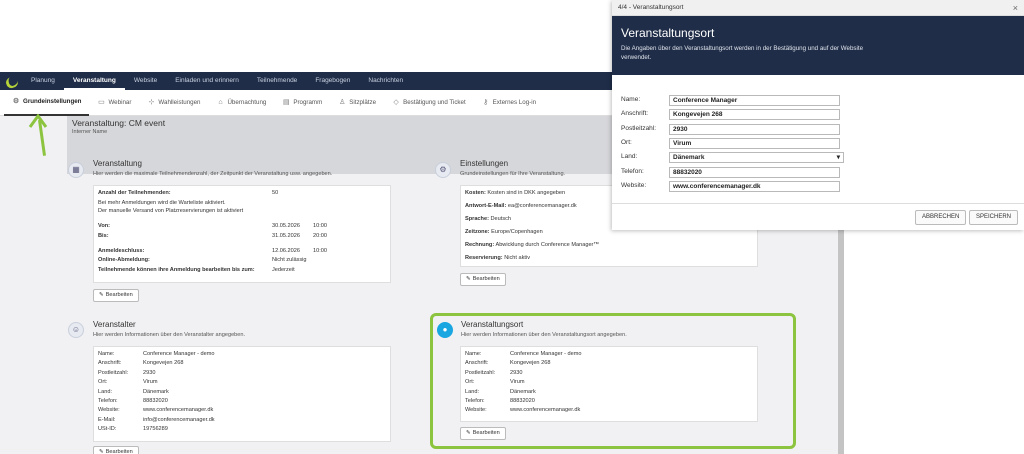 This screenshot has height=454, width=1024. I want to click on tab-veranstaltung: Veranstaltung, so click(94, 81).